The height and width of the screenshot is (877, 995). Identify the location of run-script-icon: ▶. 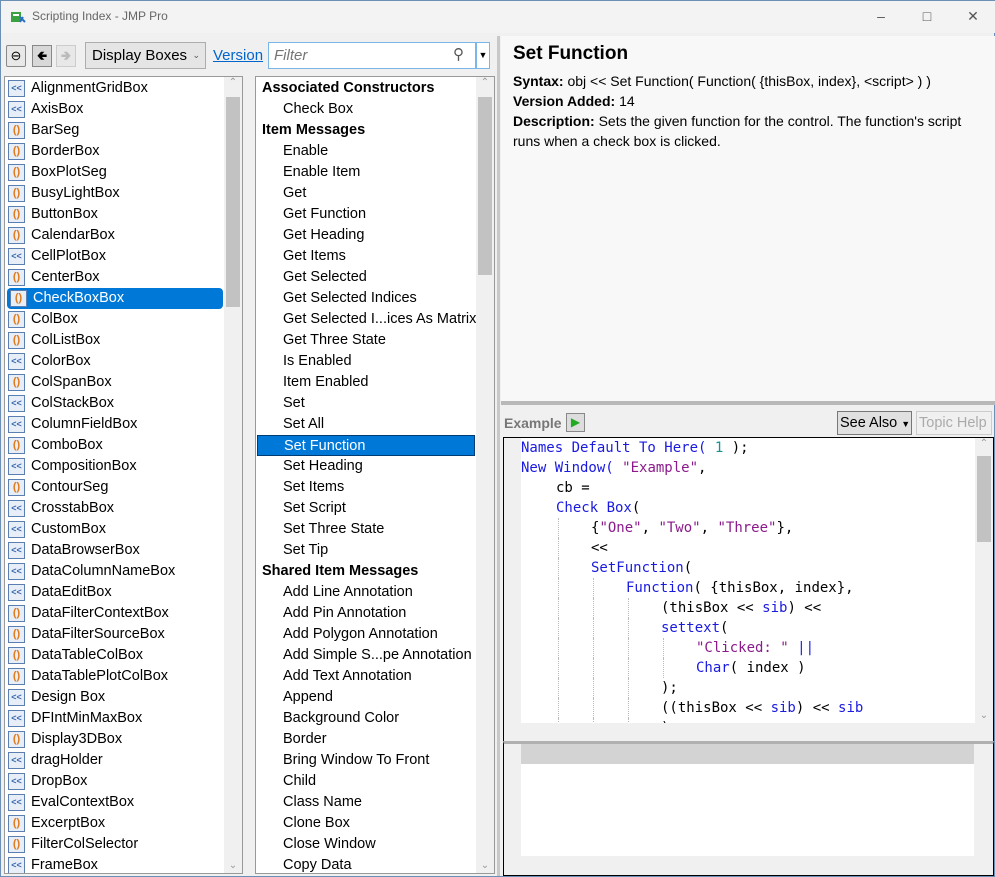
(575, 422).